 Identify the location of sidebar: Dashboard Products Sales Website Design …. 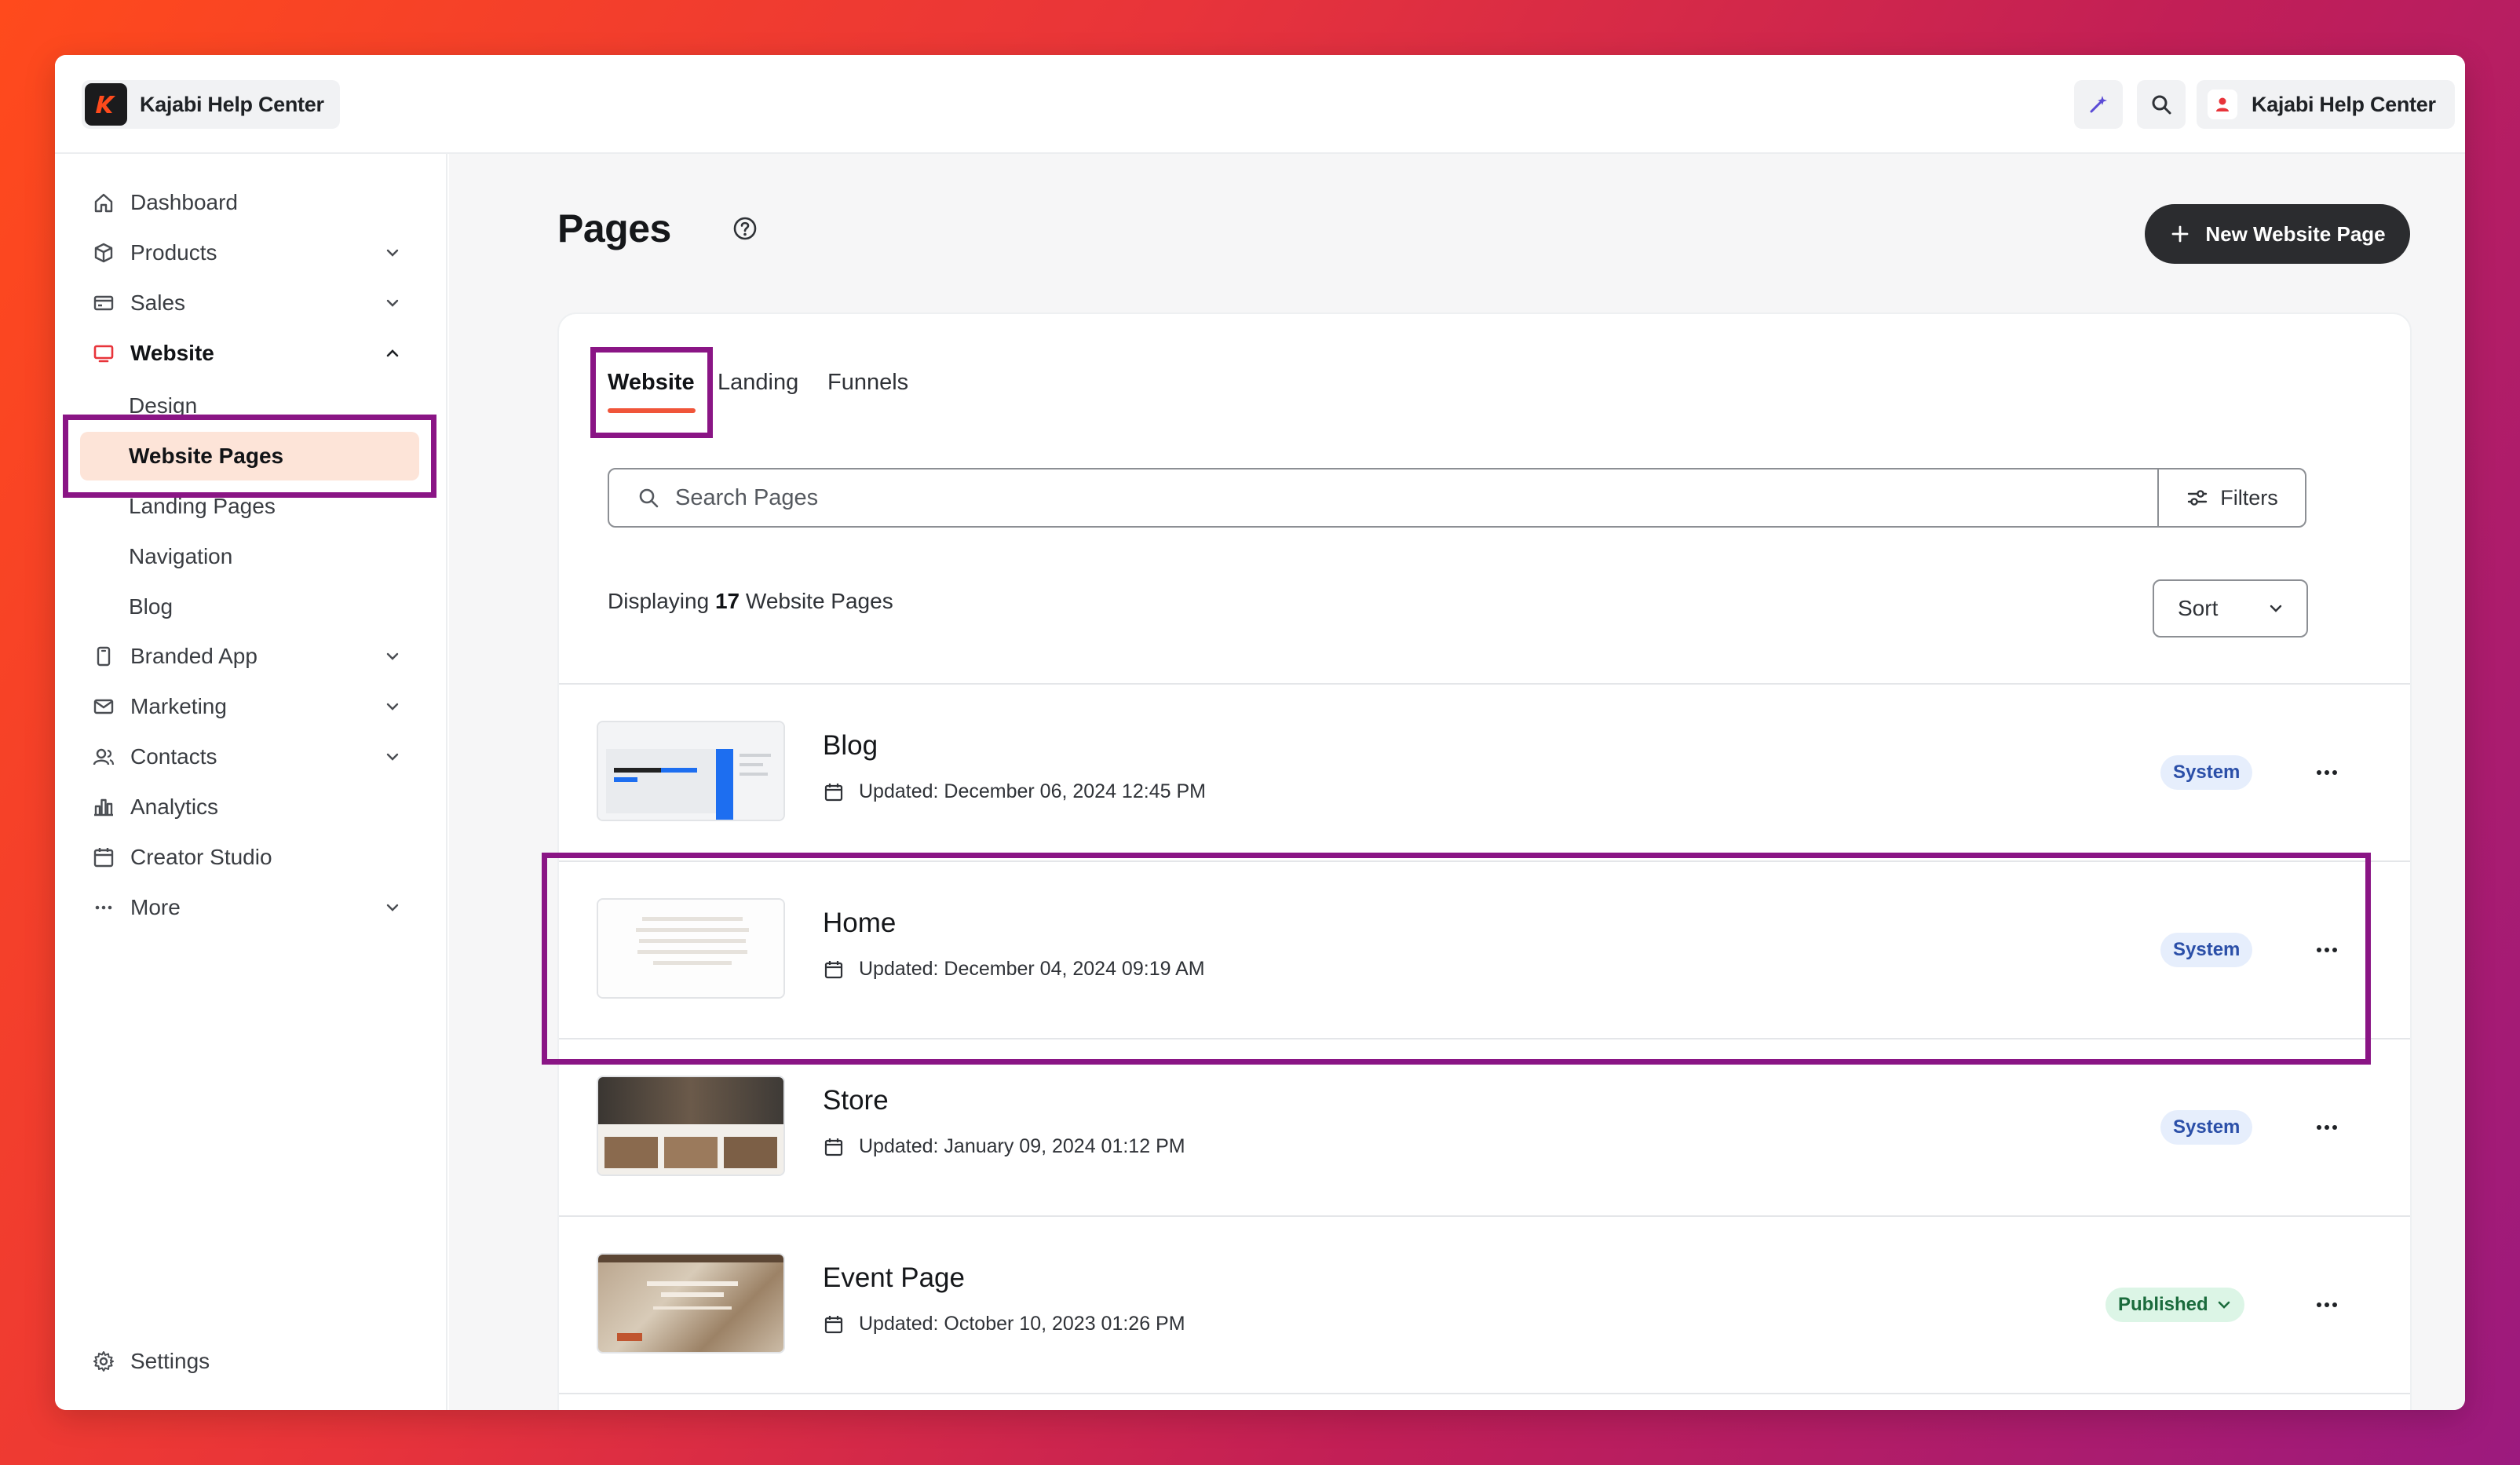
(251, 782).